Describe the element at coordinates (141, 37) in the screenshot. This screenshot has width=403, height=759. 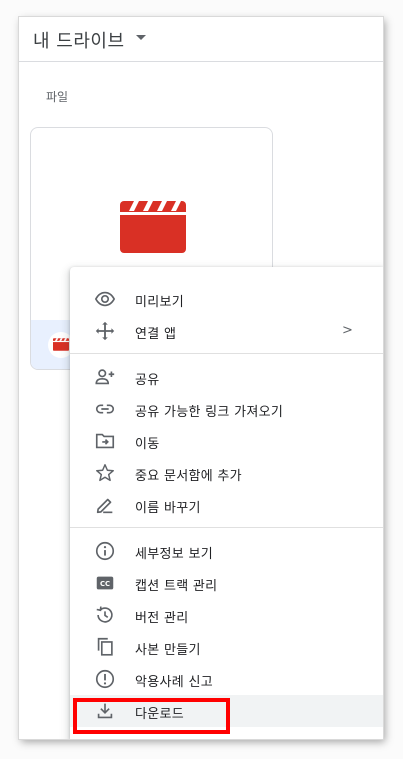
I see `caret-down-icon` at that location.